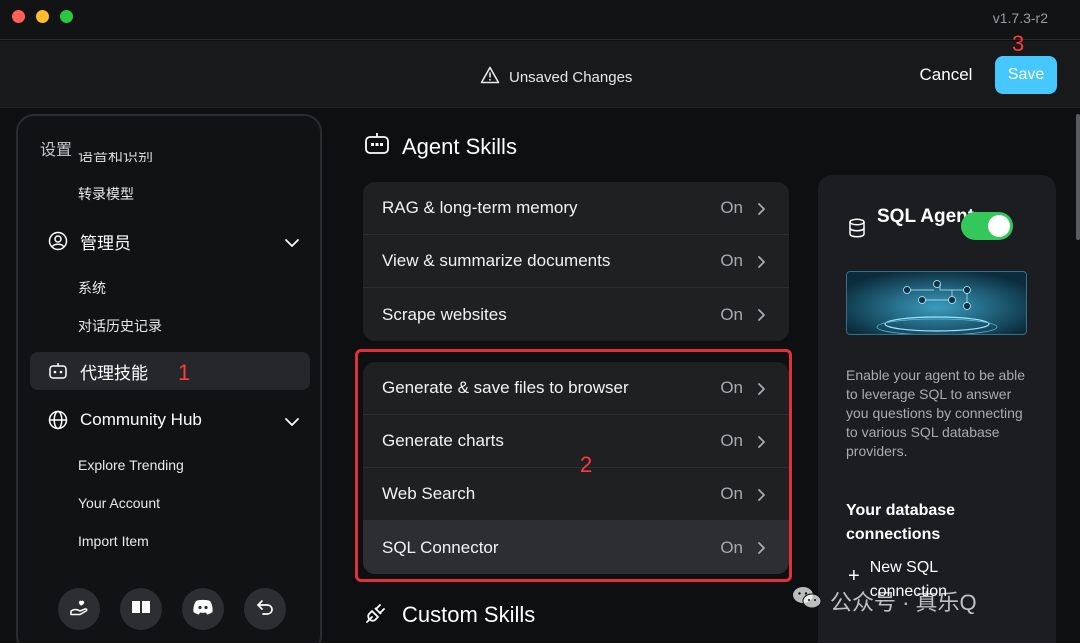  Describe the element at coordinates (496, 260) in the screenshot. I see `skill-label: View & summarize documents` at that location.